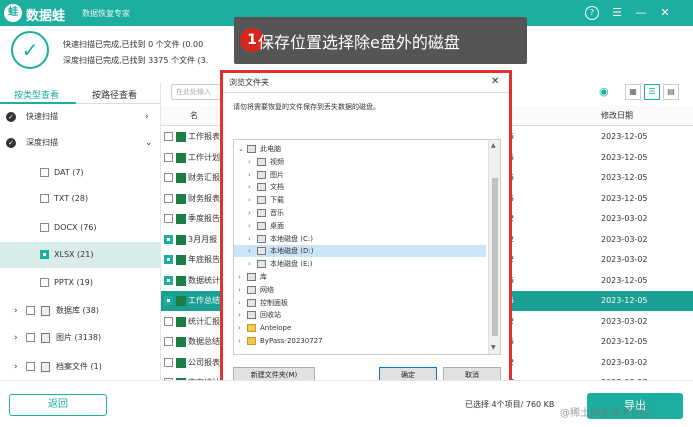 This screenshot has height=427, width=693. Describe the element at coordinates (617, 116) in the screenshot. I see `column-header-date: 修改日期` at that location.